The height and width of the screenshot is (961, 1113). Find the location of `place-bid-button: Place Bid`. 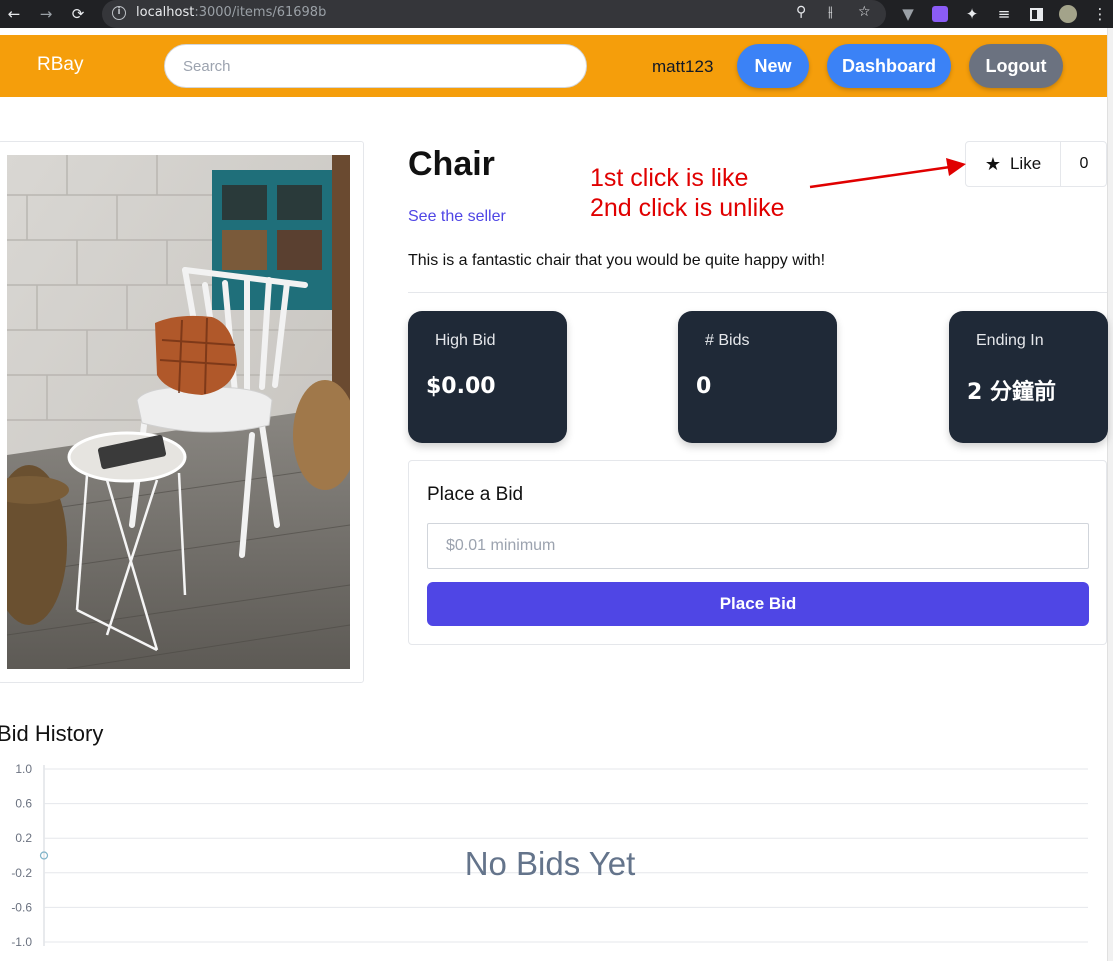

place-bid-button: Place Bid is located at coordinates (758, 604).